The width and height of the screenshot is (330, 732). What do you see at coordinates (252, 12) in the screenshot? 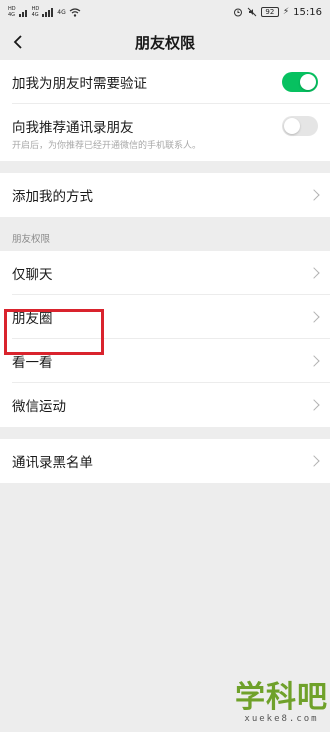
I see `mute-icon` at bounding box center [252, 12].